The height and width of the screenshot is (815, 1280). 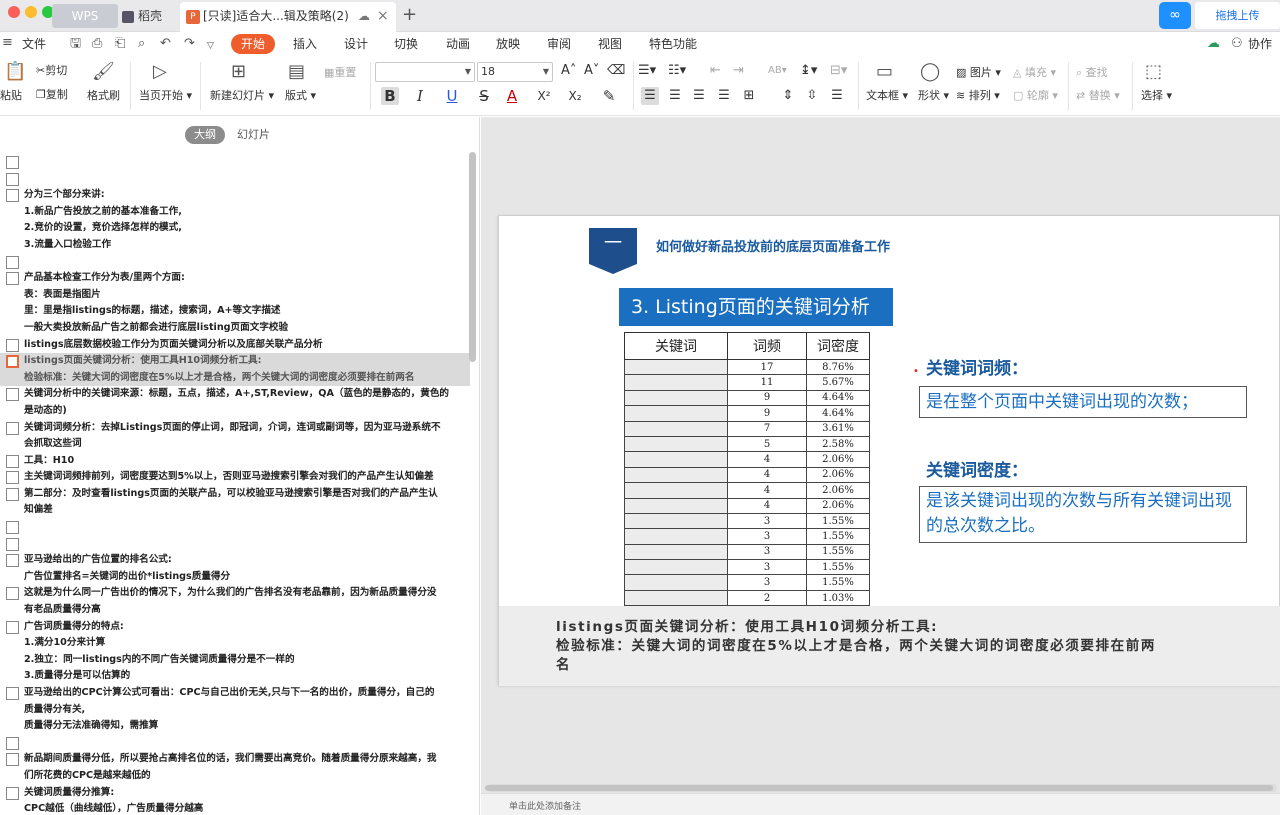 What do you see at coordinates (288, 17) in the screenshot?
I see `tab-document: P [只读]适合大...辑及策略(2) ☁ ×` at bounding box center [288, 17].